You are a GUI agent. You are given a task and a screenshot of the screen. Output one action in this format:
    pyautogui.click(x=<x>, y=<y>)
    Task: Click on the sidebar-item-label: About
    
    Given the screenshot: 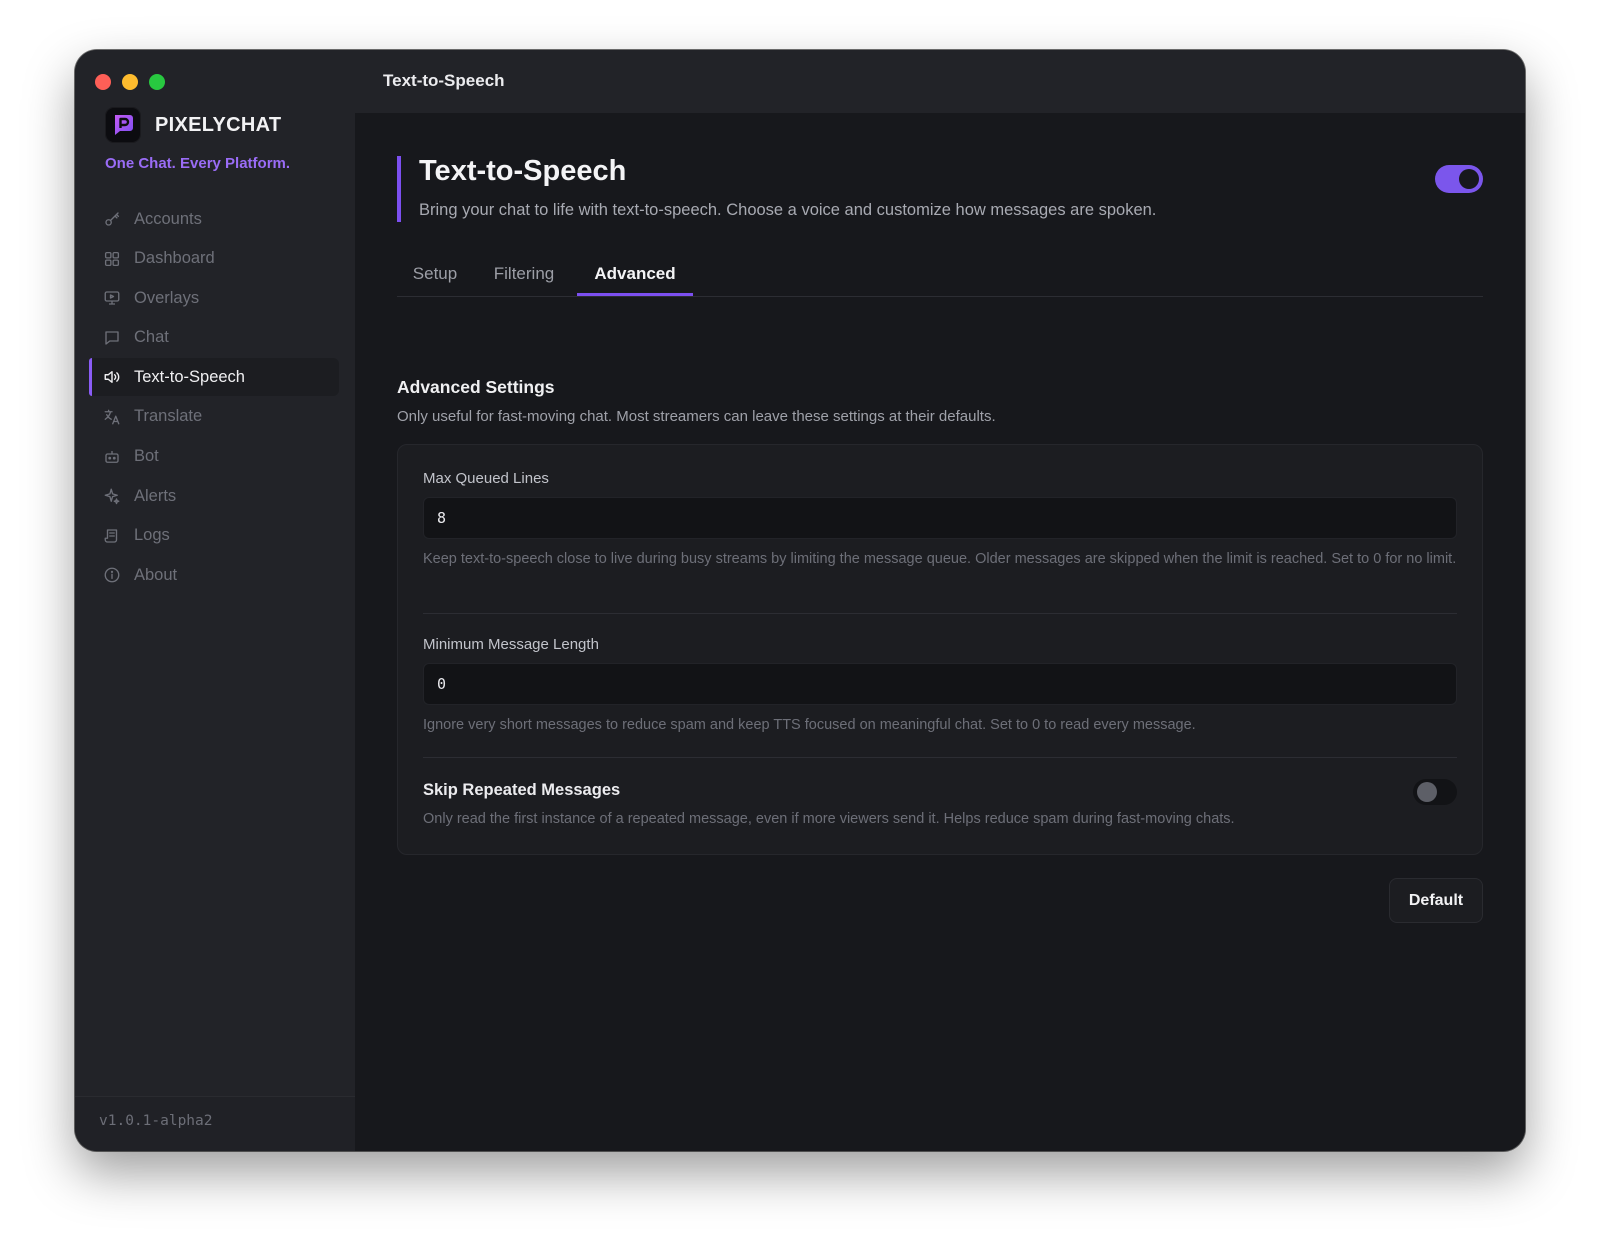 What is the action you would take?
    pyautogui.click(x=156, y=574)
    